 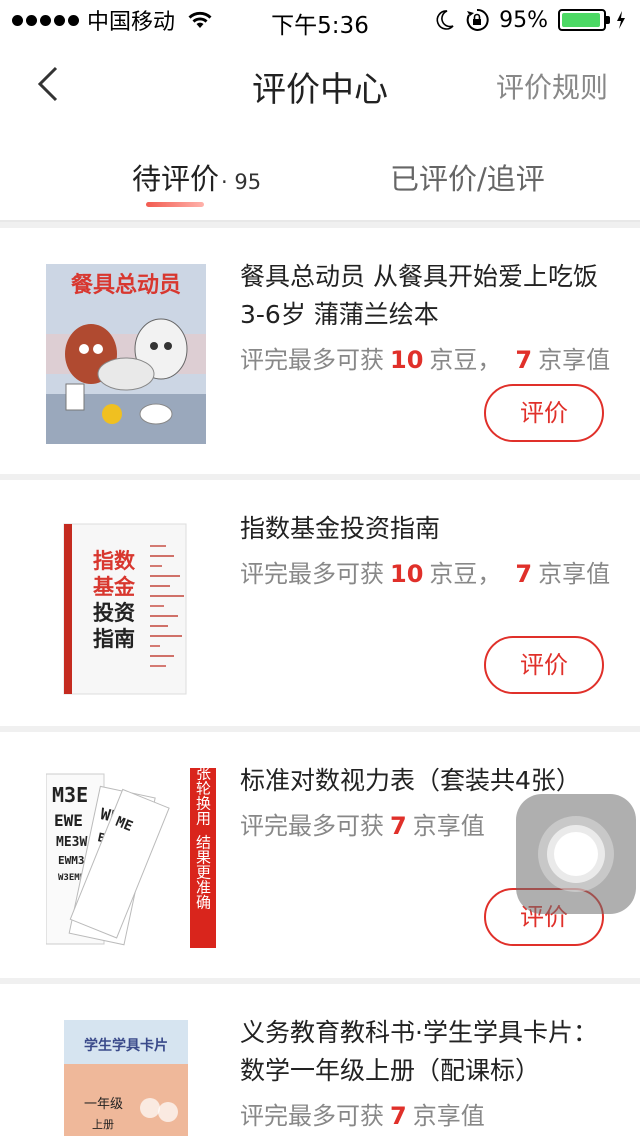 I want to click on cover-banner-2: 结果更准确, so click(x=203, y=873).